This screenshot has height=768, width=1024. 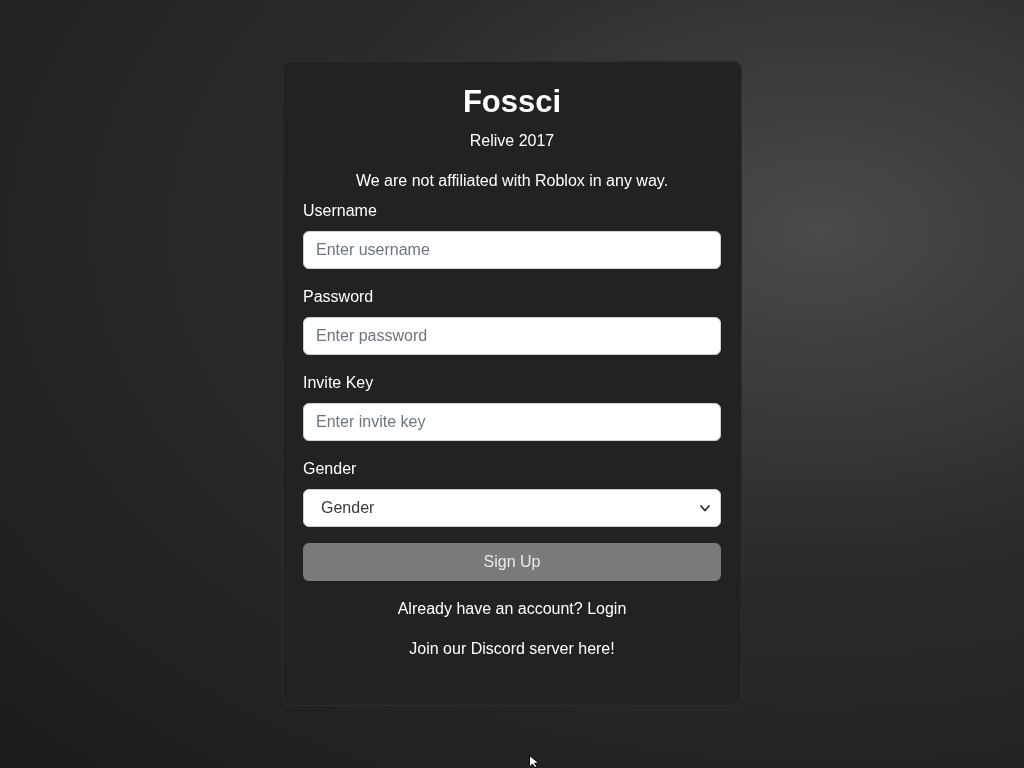 What do you see at coordinates (512, 250) in the screenshot?
I see `input-field: Enter username` at bounding box center [512, 250].